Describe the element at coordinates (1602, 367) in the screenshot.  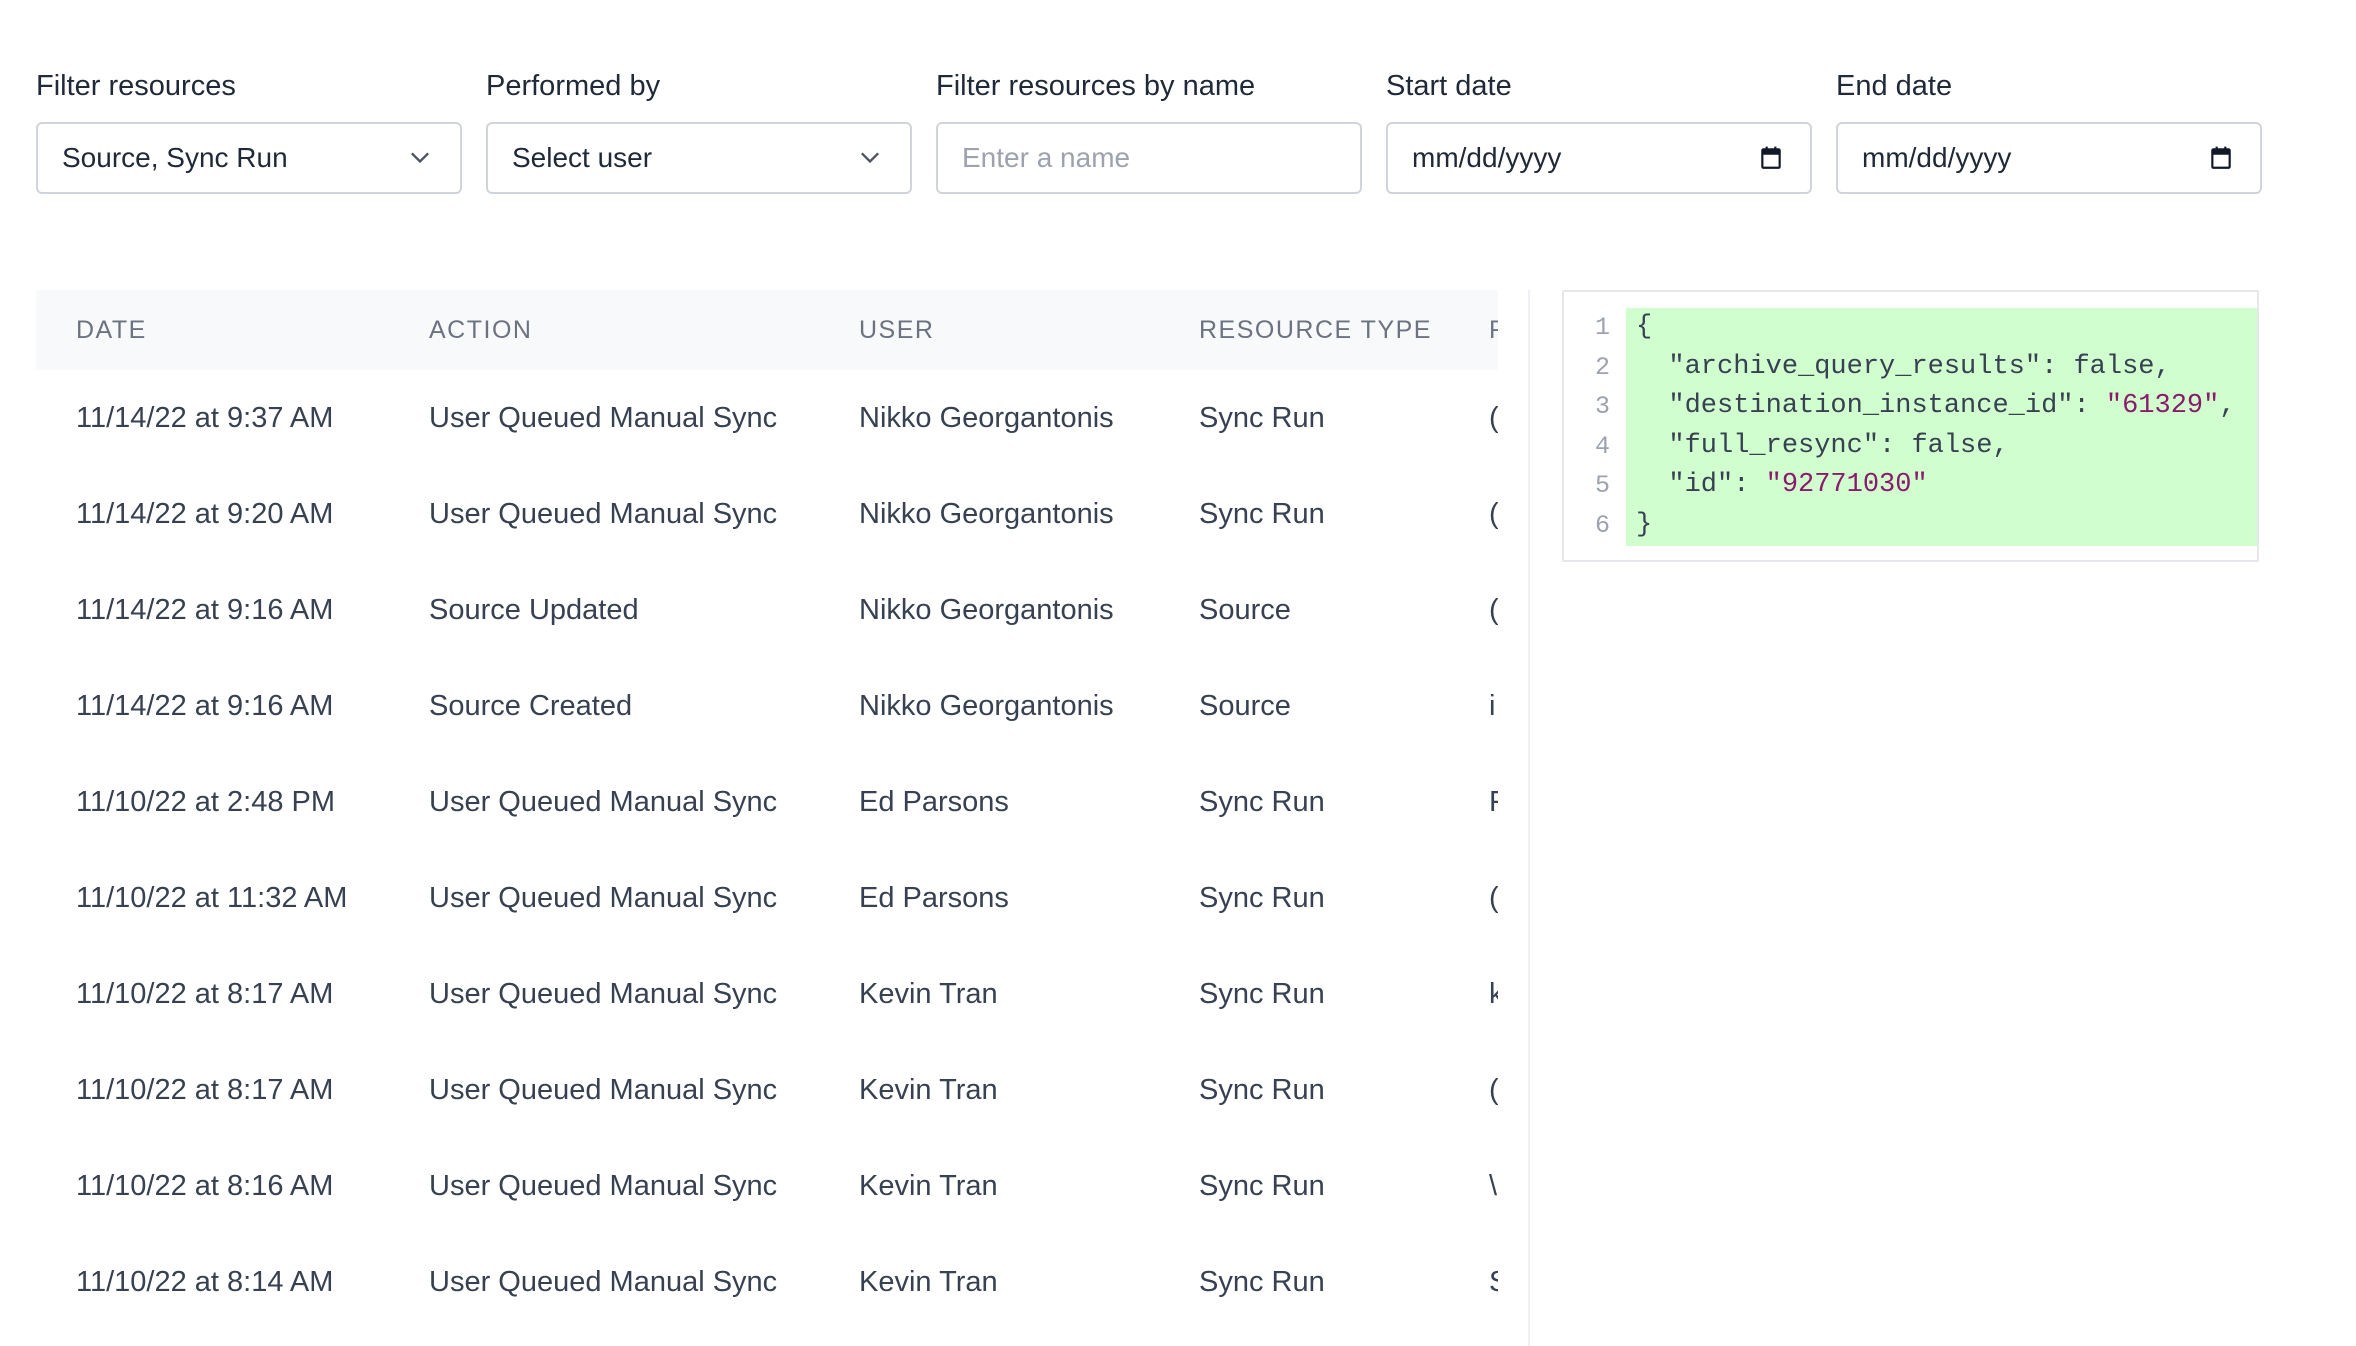
I see `line-number: 2` at that location.